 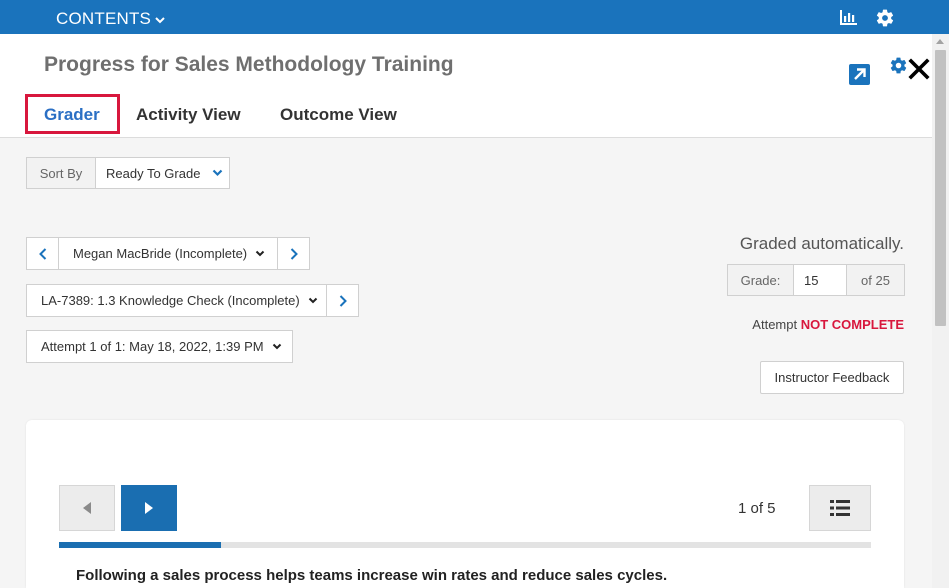 I want to click on external-link-icon, so click(x=860, y=74).